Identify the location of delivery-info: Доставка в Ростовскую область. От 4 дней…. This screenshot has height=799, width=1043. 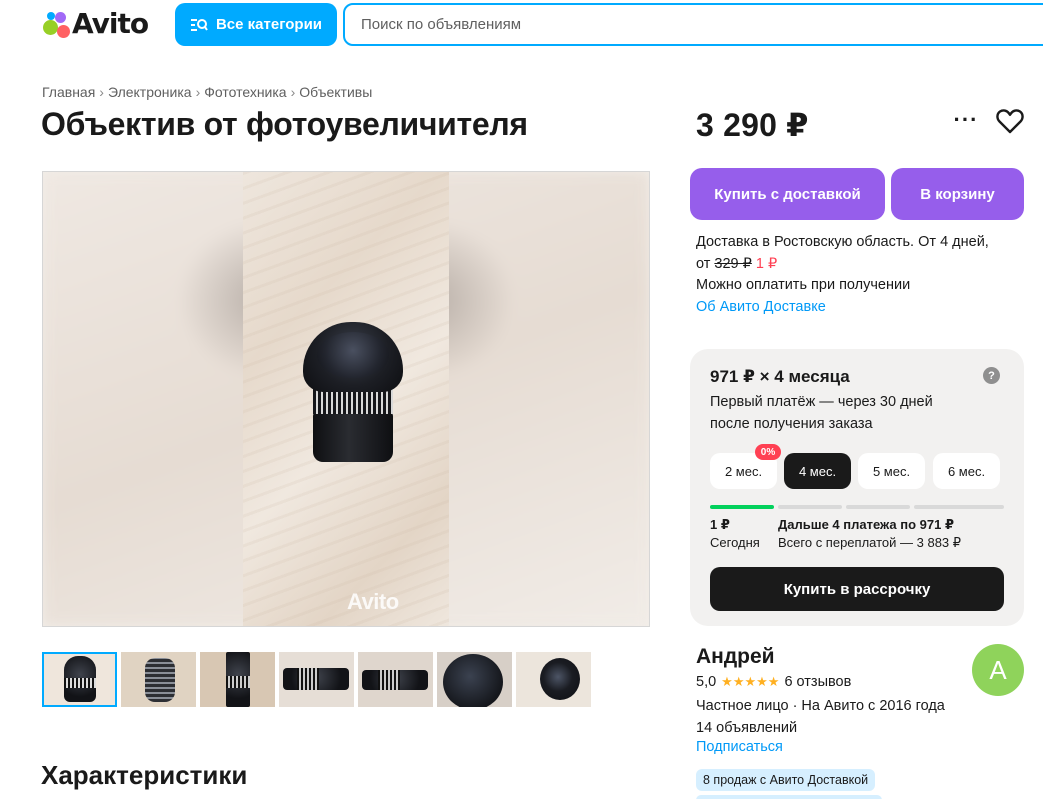
(866, 275).